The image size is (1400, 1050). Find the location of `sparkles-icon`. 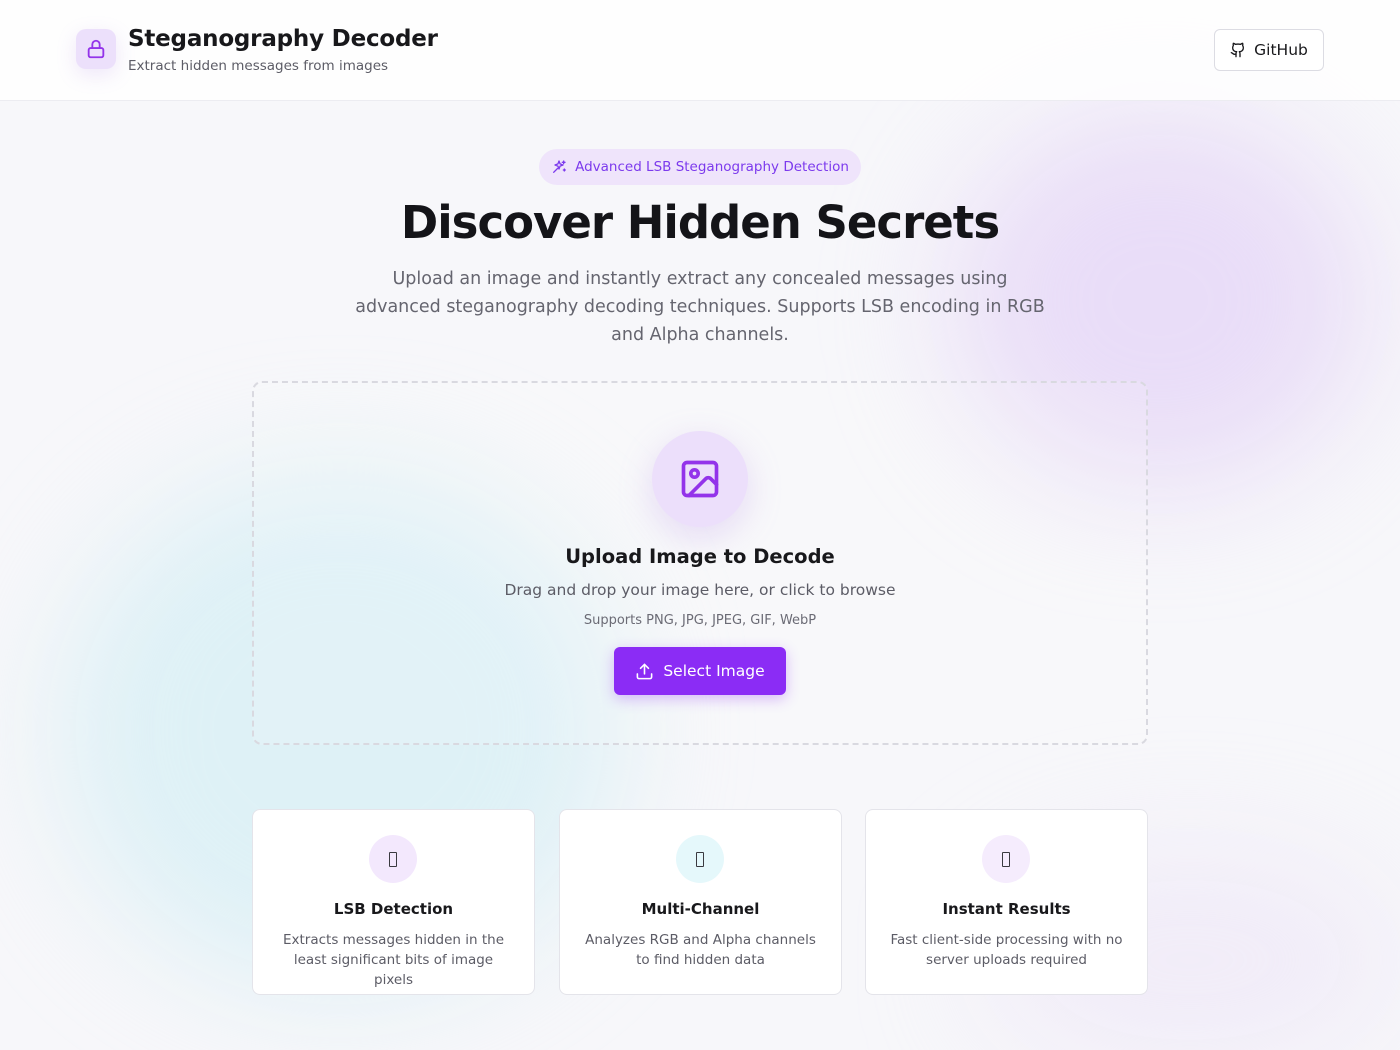

sparkles-icon is located at coordinates (559, 167).